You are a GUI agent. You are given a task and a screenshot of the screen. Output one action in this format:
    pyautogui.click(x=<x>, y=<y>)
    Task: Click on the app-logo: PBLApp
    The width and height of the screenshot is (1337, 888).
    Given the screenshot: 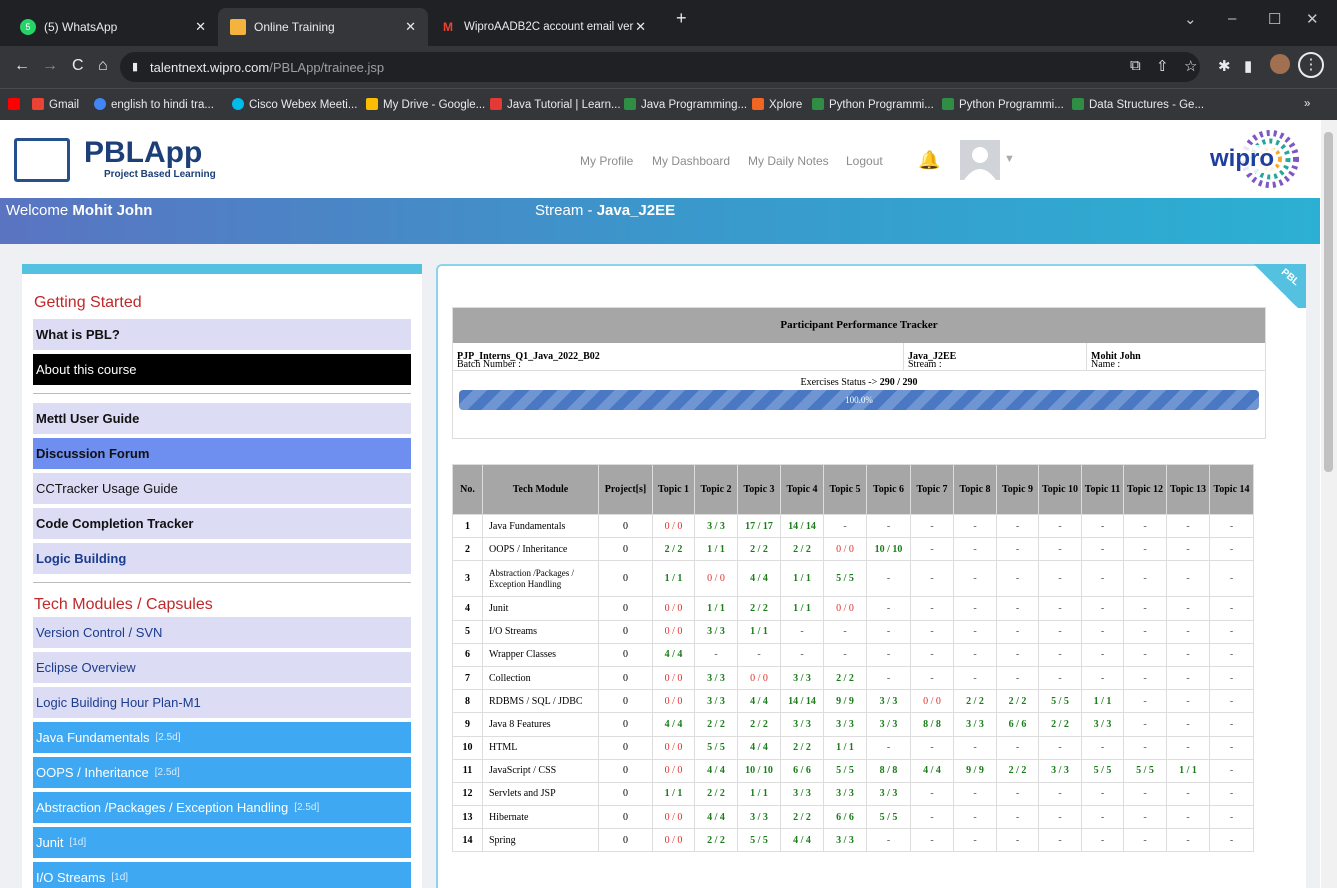 What is the action you would take?
    pyautogui.click(x=143, y=153)
    